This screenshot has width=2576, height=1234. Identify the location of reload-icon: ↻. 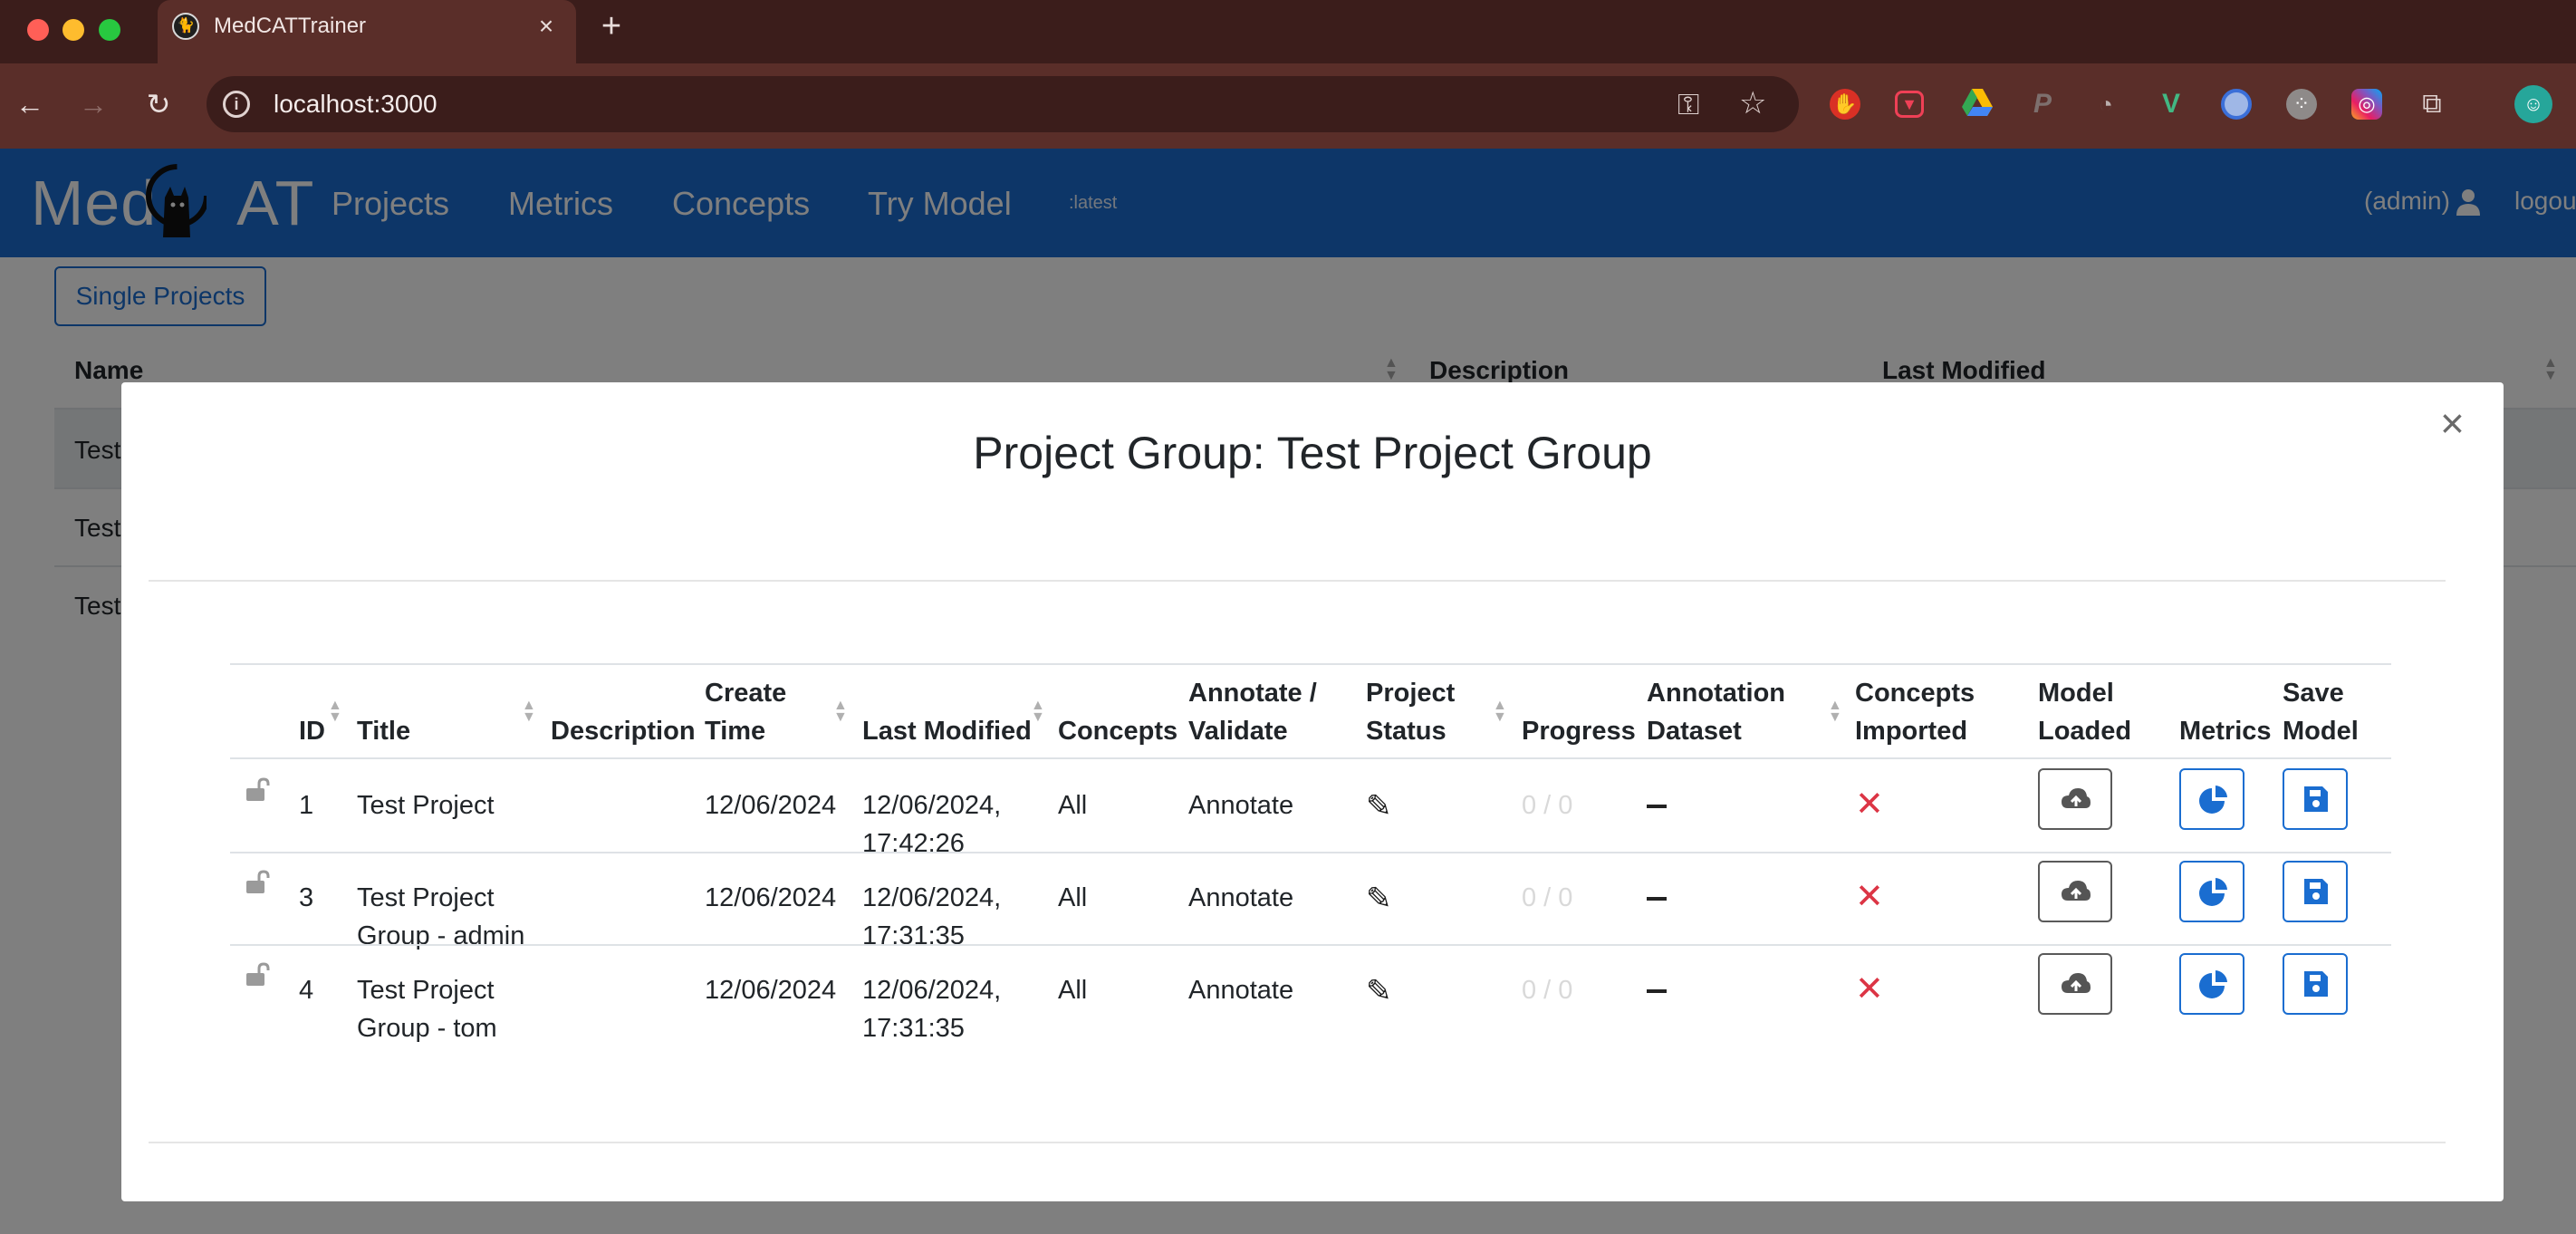
(158, 104).